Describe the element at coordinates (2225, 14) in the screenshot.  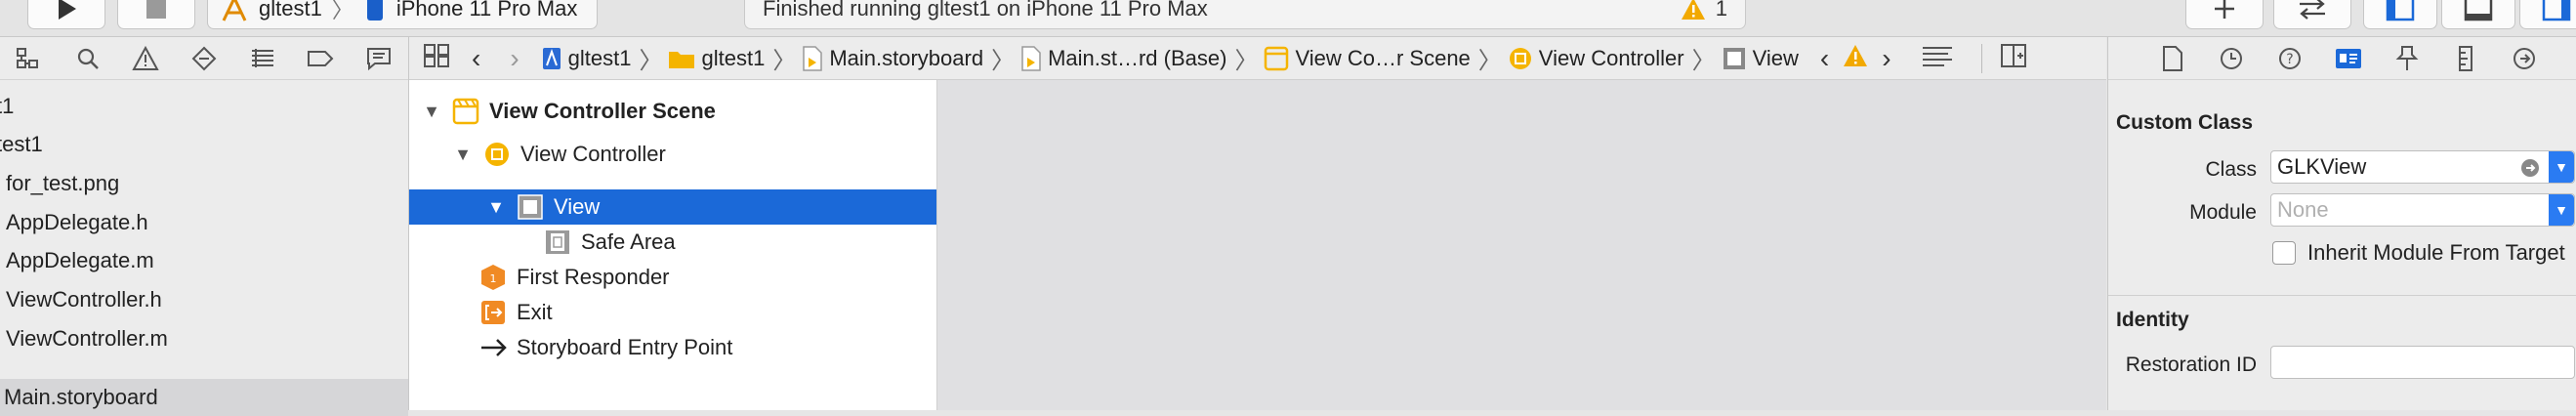
I see `library-button` at that location.